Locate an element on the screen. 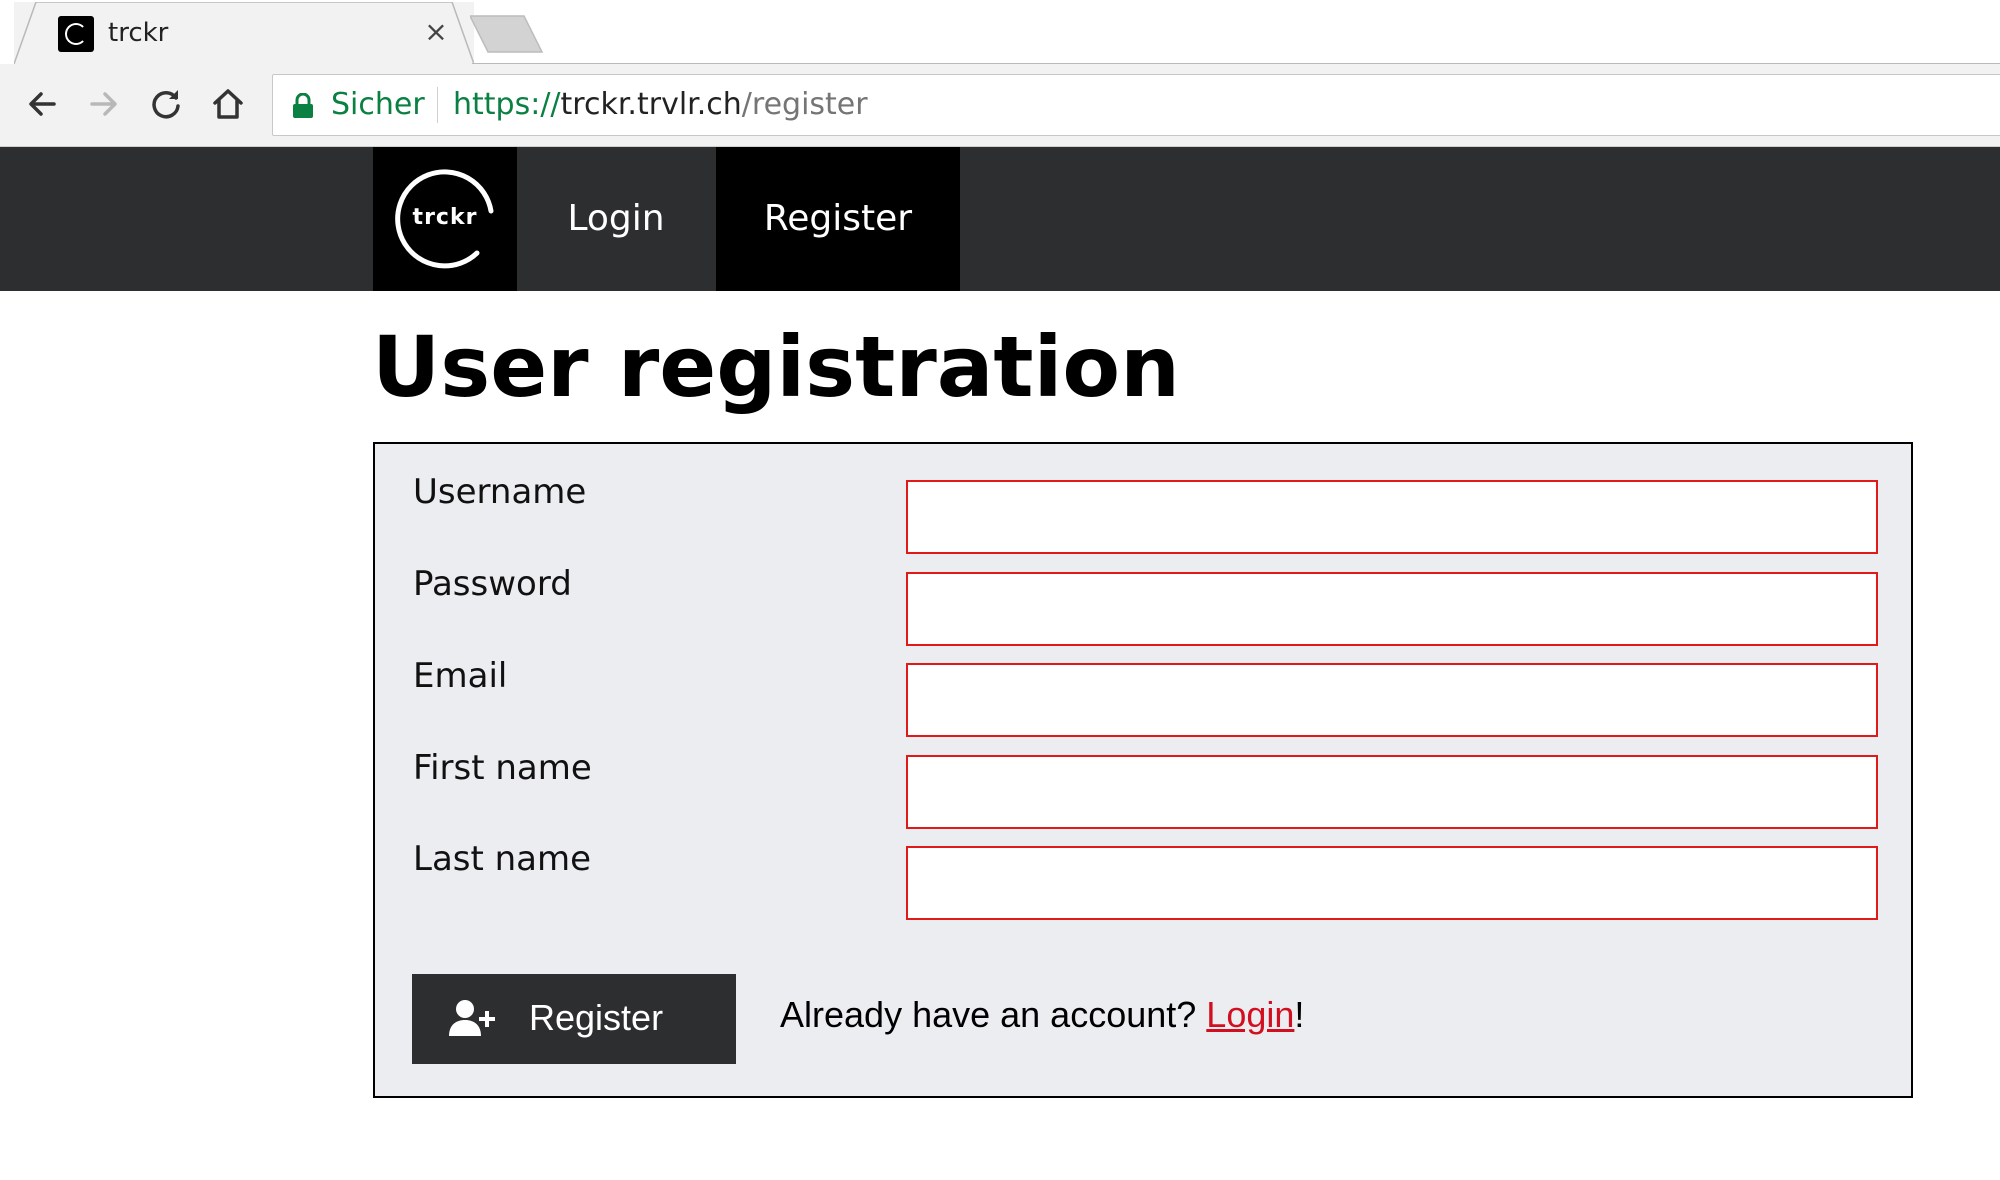  login-hint: Already have an account? Login! is located at coordinates (1042, 1015).